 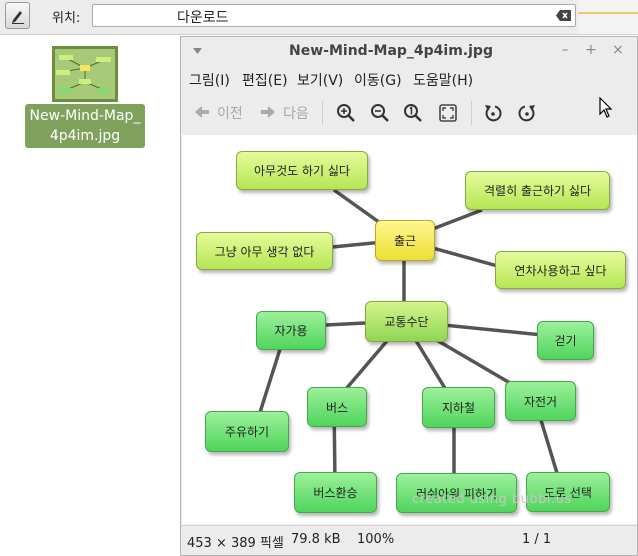 What do you see at coordinates (85, 74) in the screenshot?
I see `file-thumbnail` at bounding box center [85, 74].